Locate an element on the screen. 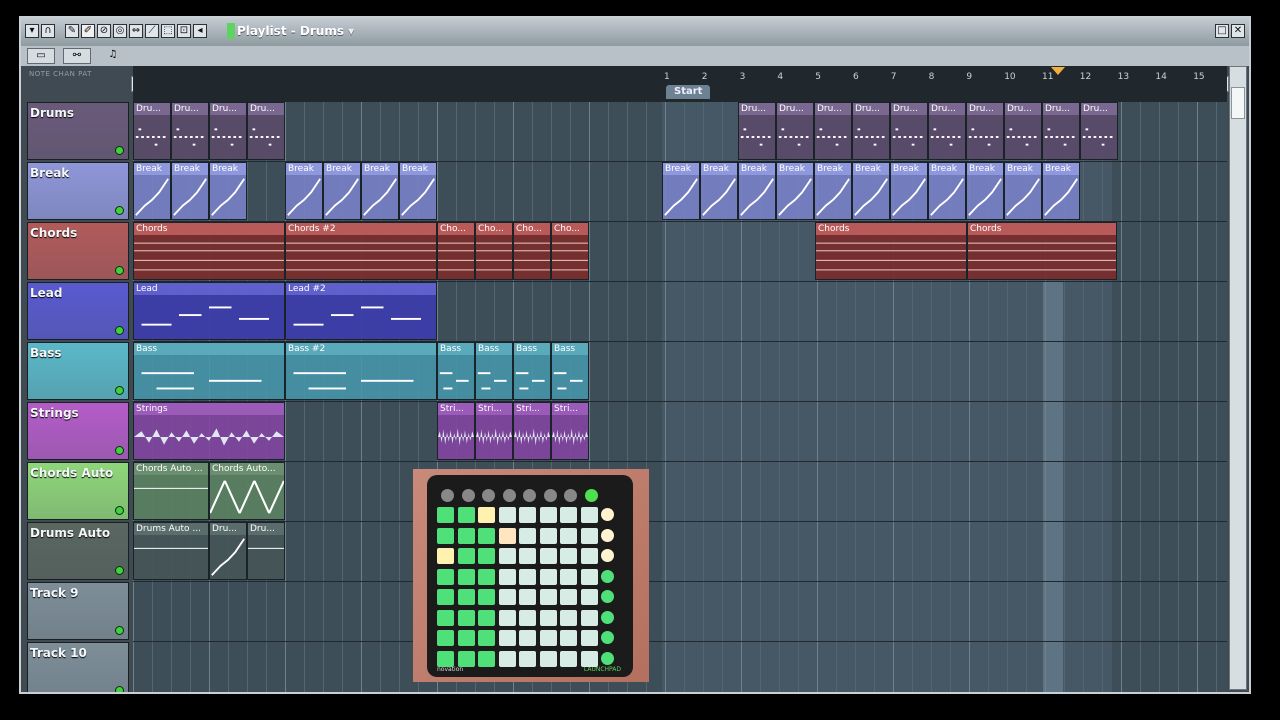  magnet-icon: ∩ is located at coordinates (48, 31).